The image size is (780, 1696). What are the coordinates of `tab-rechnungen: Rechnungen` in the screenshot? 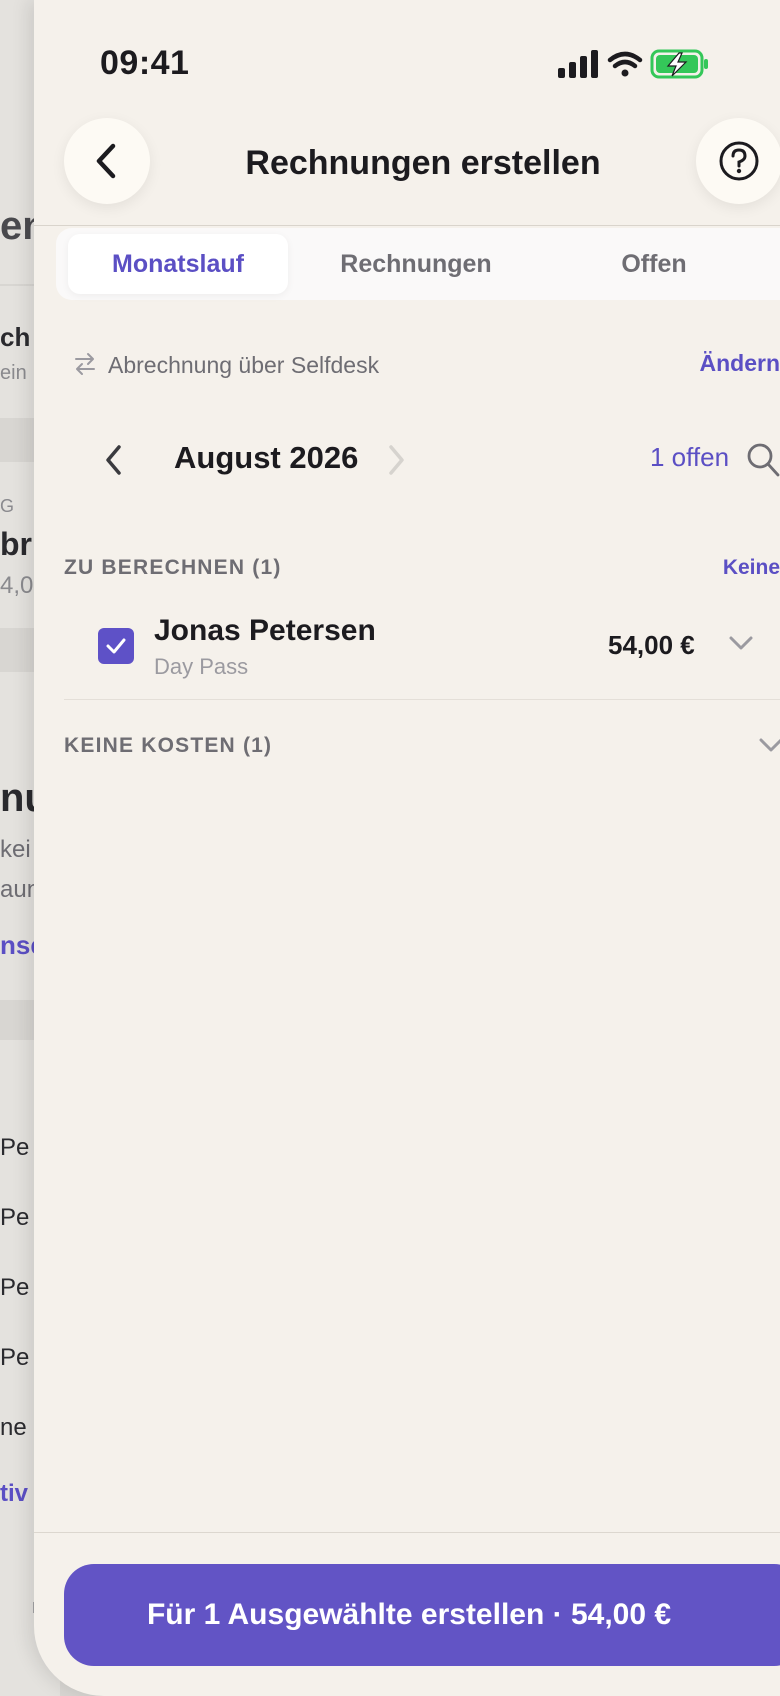 It's located at (416, 264).